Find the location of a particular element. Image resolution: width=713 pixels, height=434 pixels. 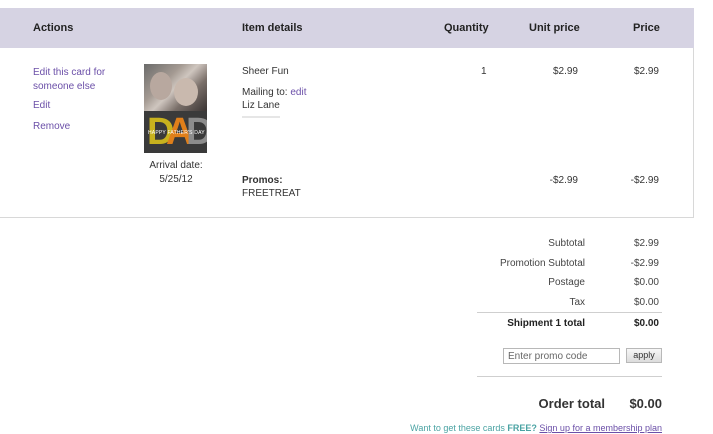

header-item-details: Item details is located at coordinates (272, 28).